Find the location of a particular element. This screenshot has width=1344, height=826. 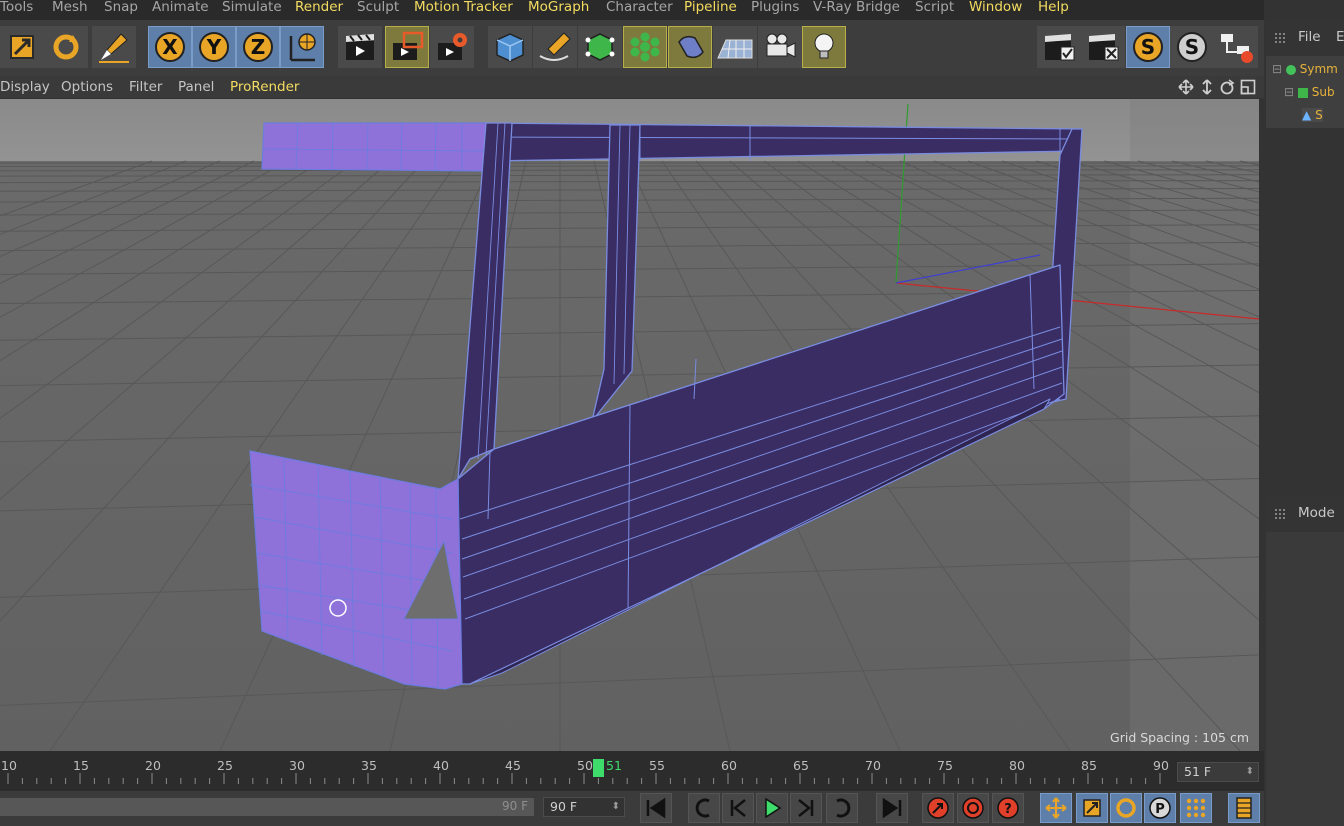

record-key-icon is located at coordinates (938, 808).